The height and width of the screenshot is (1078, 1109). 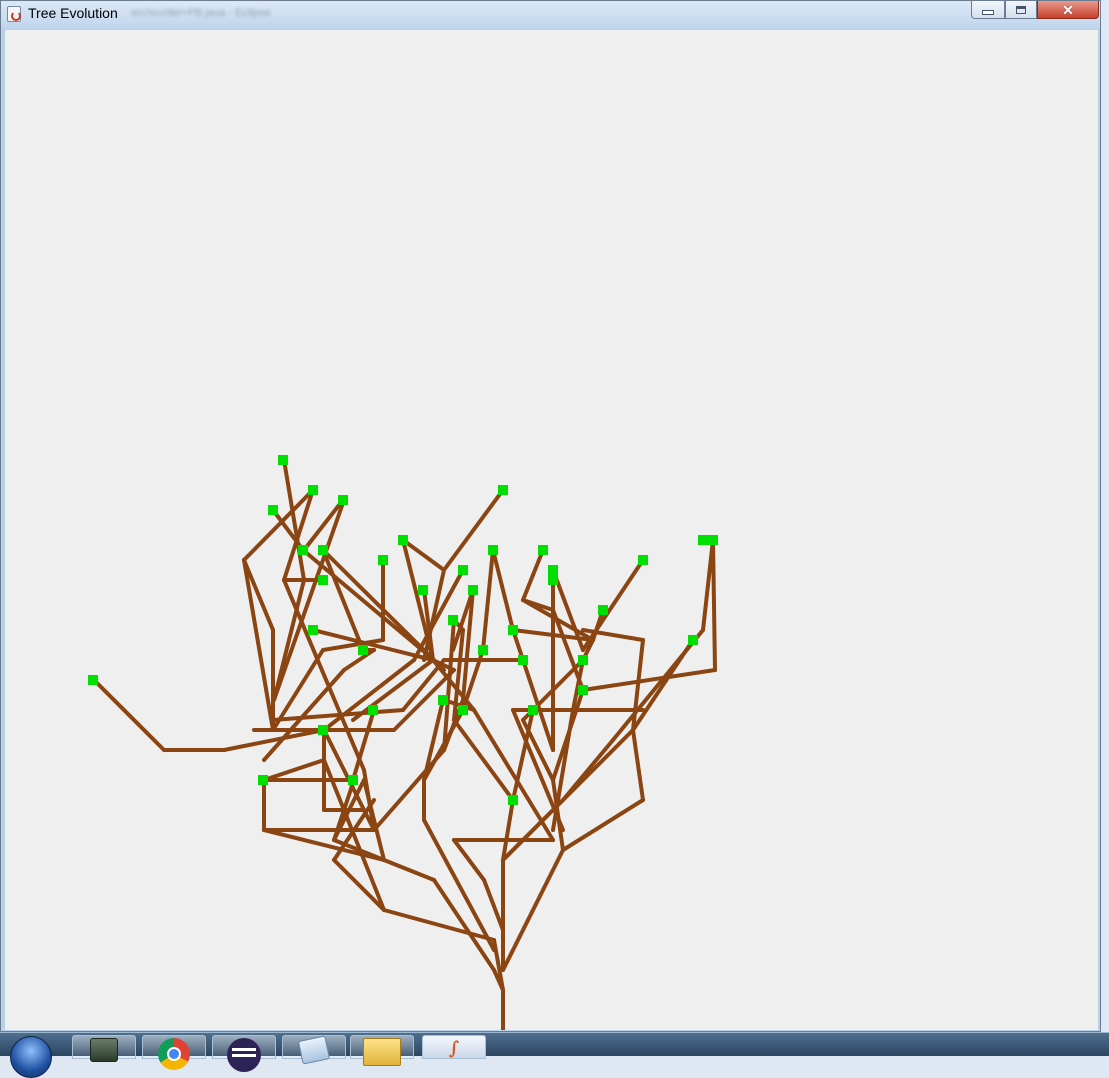 I want to click on folder-icon, so click(x=382, y=1052).